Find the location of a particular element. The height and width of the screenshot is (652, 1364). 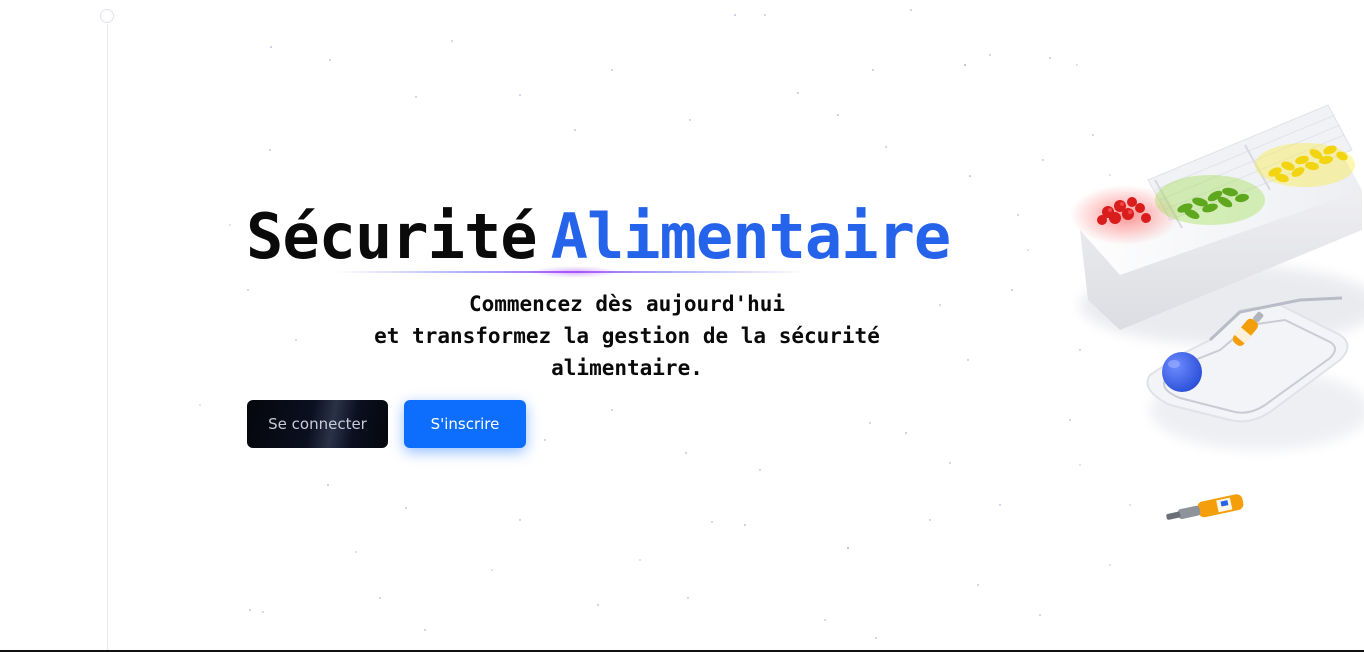

food-display-3d-icon is located at coordinates (1217, 312).